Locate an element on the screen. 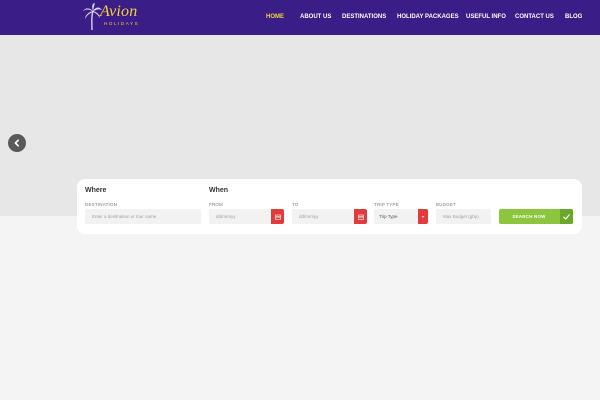  destination-label: DESTINATION is located at coordinates (101, 204).